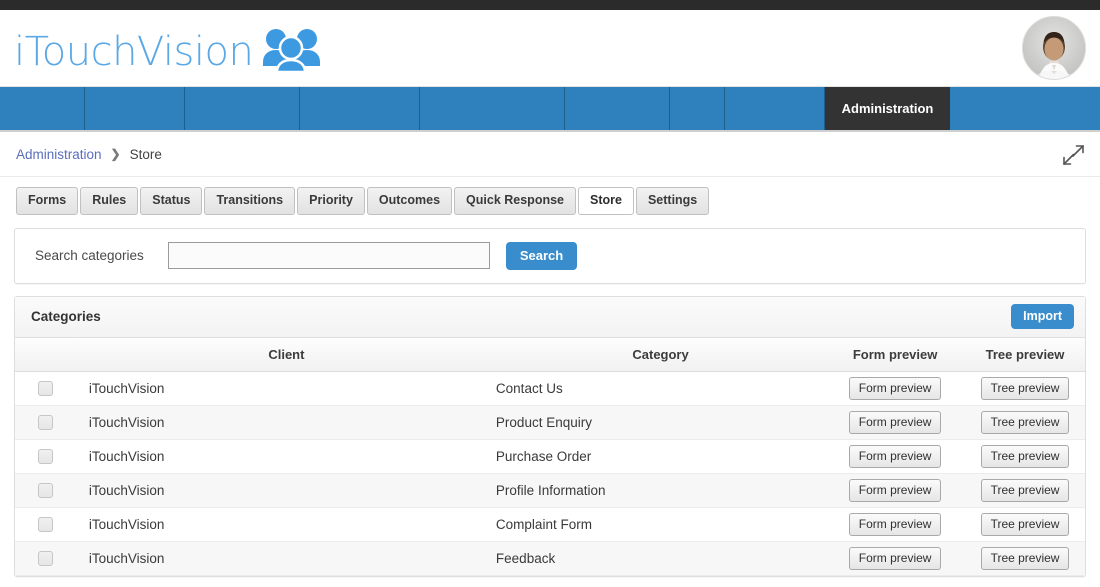 This screenshot has height=587, width=1100. I want to click on people-group-icon, so click(291, 52).